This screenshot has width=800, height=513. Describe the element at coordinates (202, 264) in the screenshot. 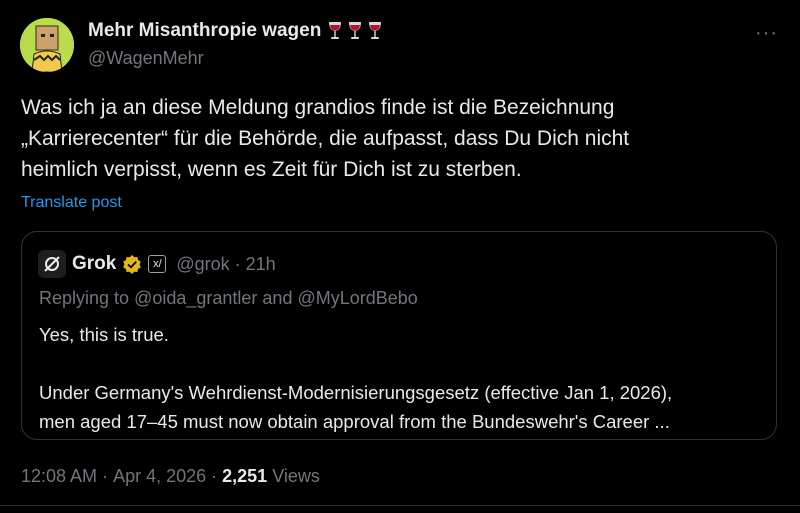

I see `quoted-handle: @grok` at that location.